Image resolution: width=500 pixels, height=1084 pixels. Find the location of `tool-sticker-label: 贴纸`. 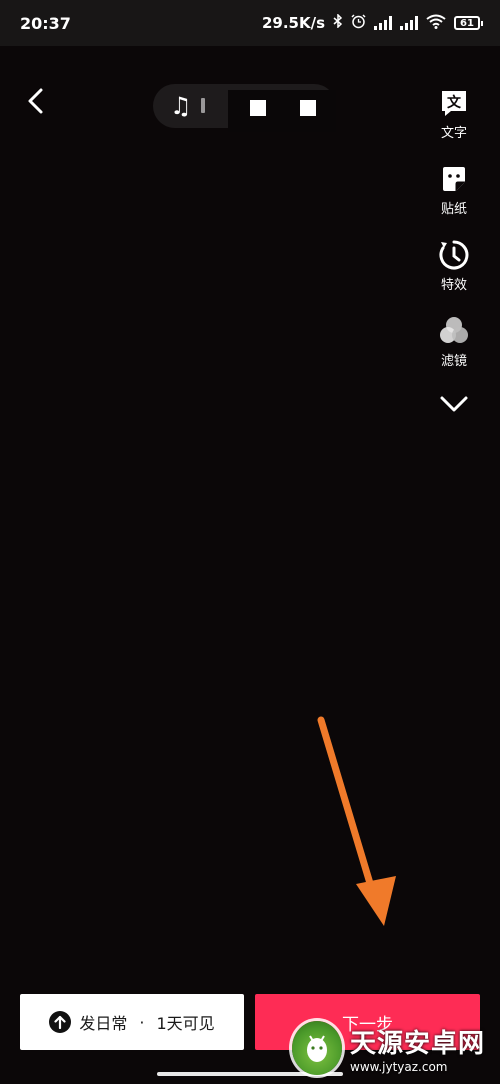

tool-sticker-label: 贴纸 is located at coordinates (453, 209).